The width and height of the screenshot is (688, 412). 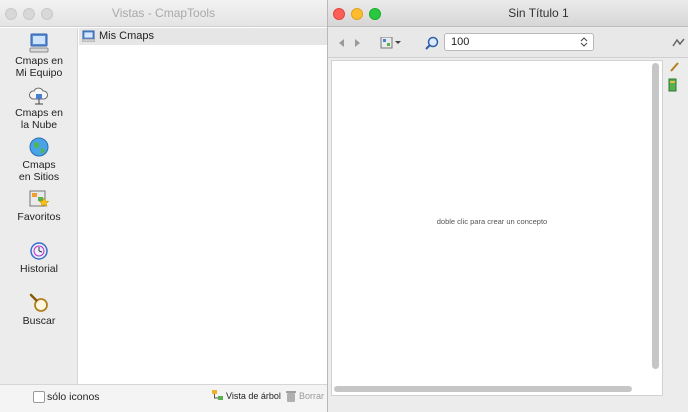 What do you see at coordinates (38, 302) in the screenshot?
I see `search-icon` at bounding box center [38, 302].